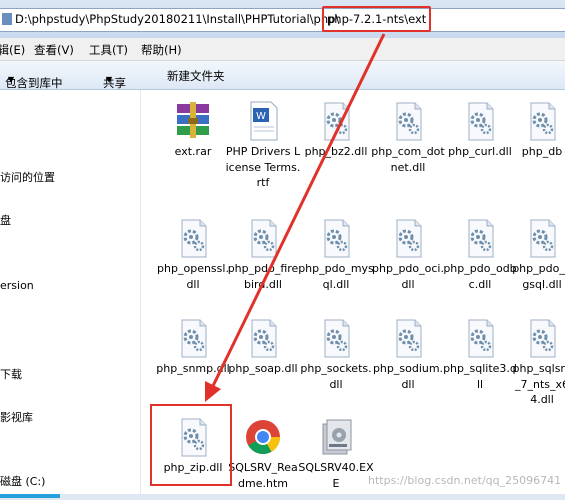  What do you see at coordinates (480, 151) in the screenshot?
I see `file-name: php_curl.dll` at bounding box center [480, 151].